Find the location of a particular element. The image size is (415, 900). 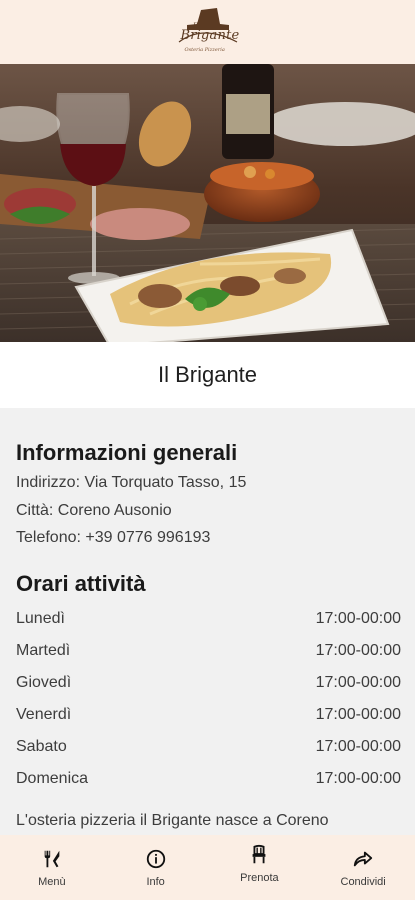

chair-icon is located at coordinates (259, 853).